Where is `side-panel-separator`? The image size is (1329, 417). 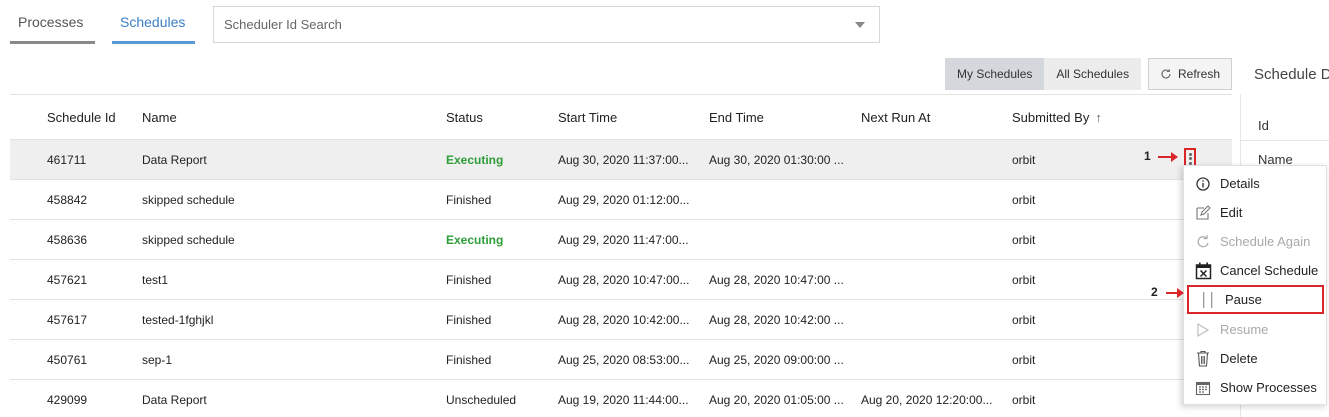 side-panel-separator is located at coordinates (1284, 140).